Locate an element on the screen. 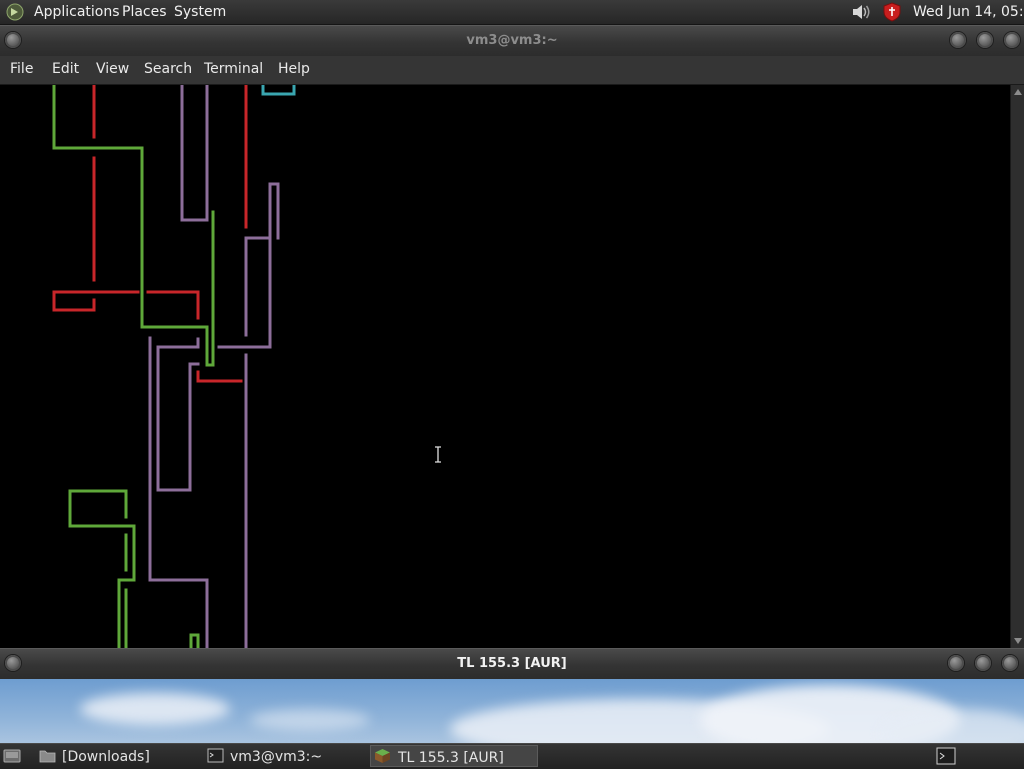 This screenshot has width=1024, height=769. bottom-taskbar: [Downloads] vm3@vm3:~ TL 155.3 [AUR] is located at coordinates (512, 756).